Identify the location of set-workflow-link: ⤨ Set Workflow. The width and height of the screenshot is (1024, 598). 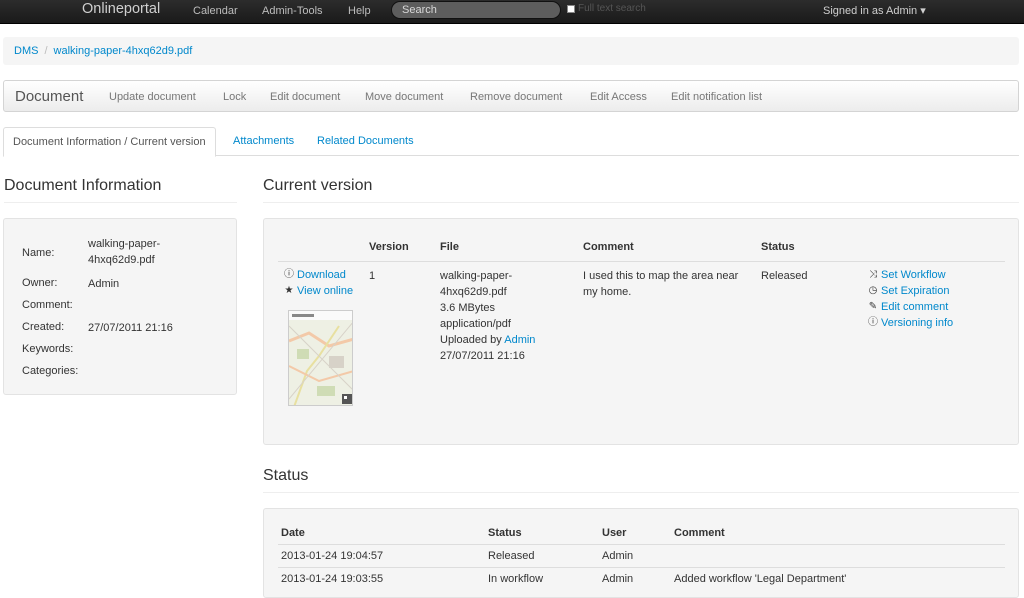
(907, 275).